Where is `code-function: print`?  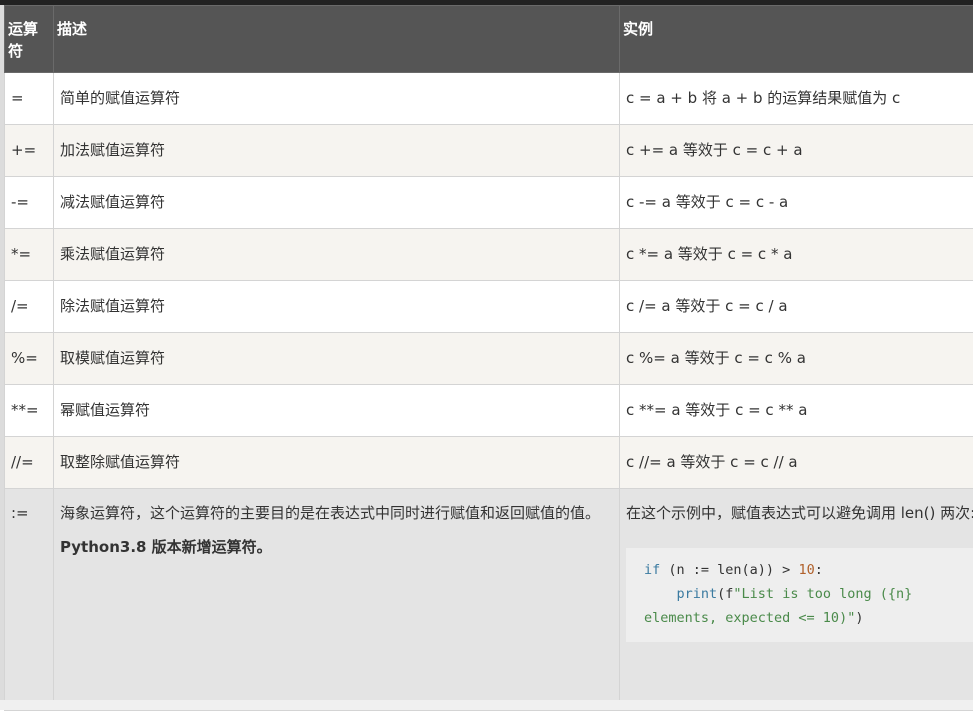 code-function: print is located at coordinates (697, 594).